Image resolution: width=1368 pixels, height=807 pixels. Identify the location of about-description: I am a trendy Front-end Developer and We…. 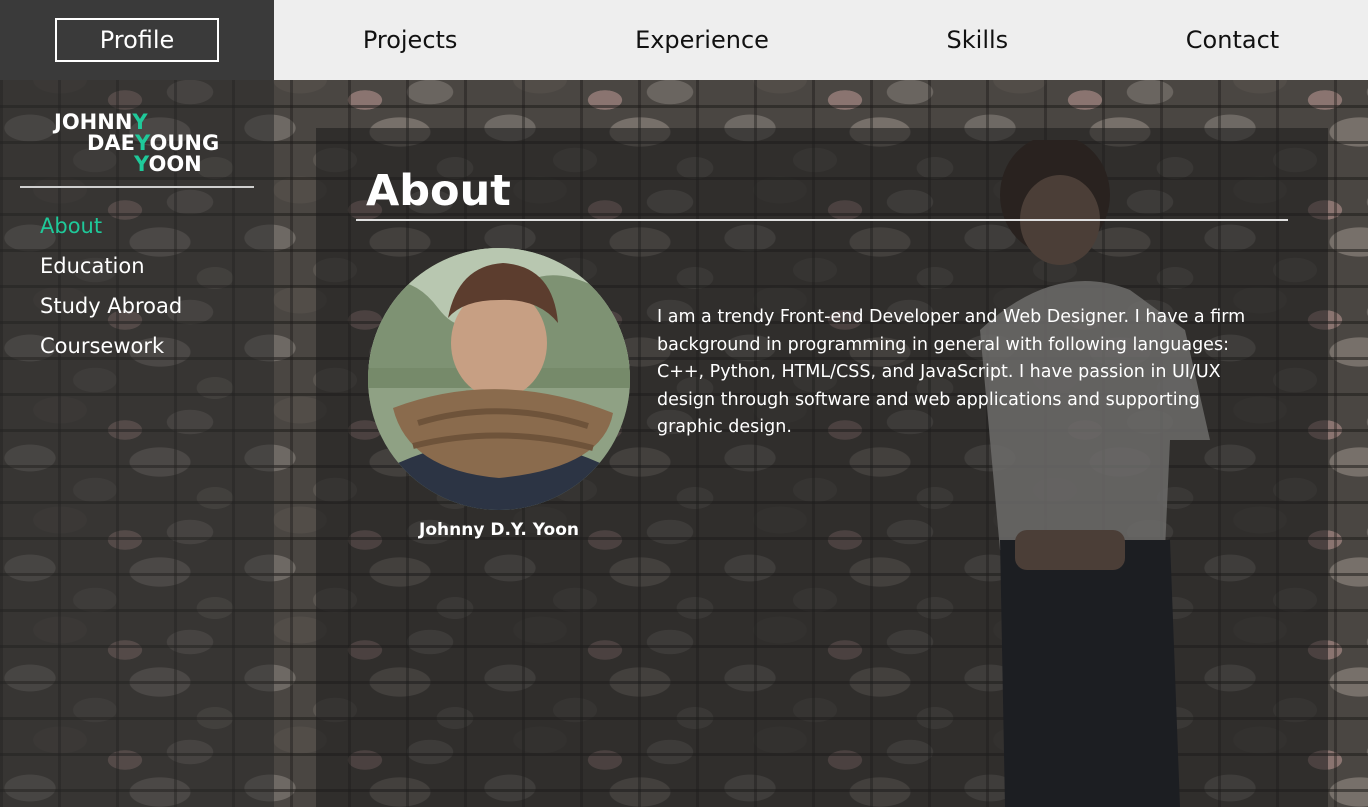
(951, 372).